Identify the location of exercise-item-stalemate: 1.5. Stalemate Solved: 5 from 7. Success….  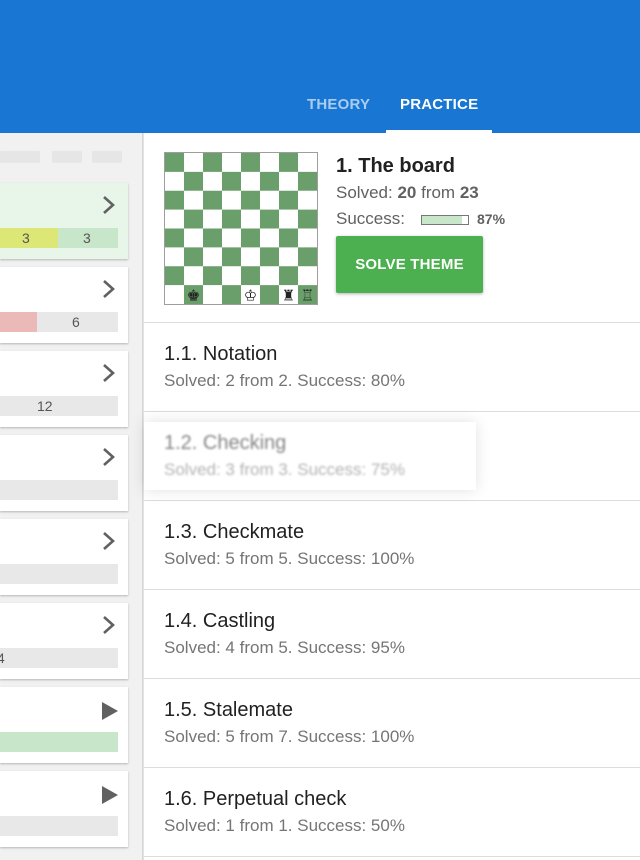
(392, 723).